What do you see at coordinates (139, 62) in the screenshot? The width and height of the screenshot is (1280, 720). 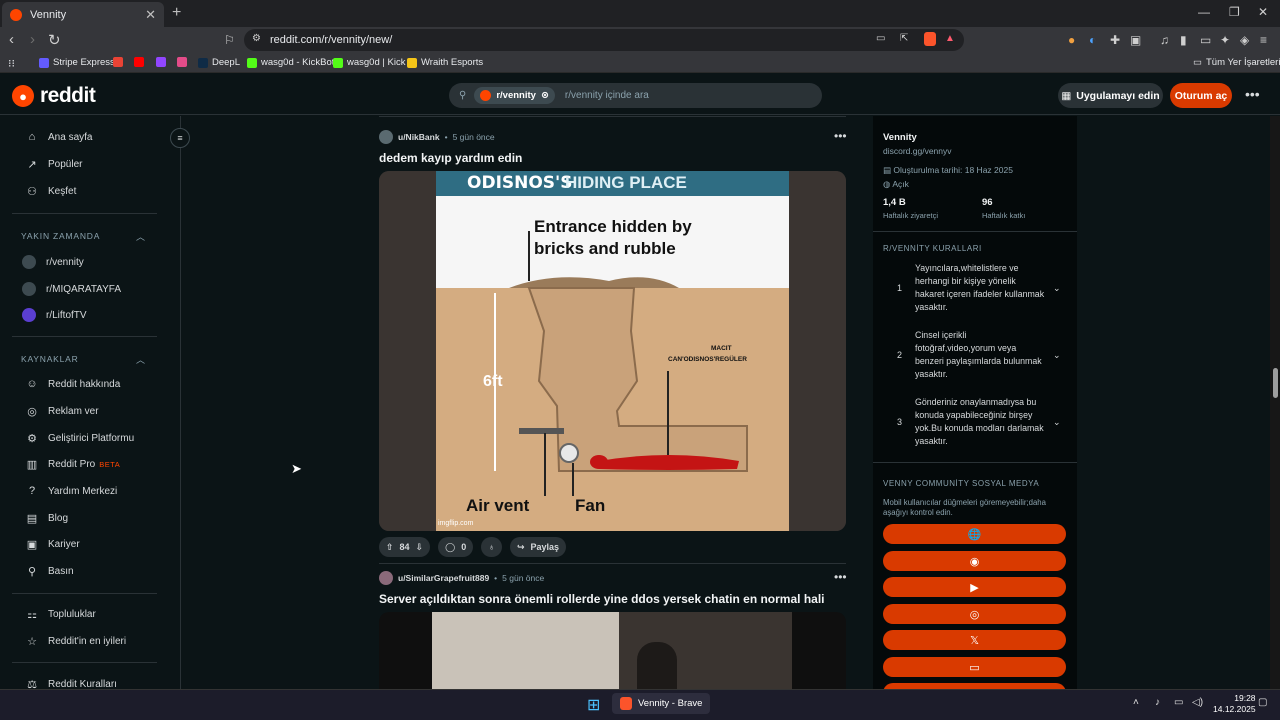 I see `bookmark-youtube` at bounding box center [139, 62].